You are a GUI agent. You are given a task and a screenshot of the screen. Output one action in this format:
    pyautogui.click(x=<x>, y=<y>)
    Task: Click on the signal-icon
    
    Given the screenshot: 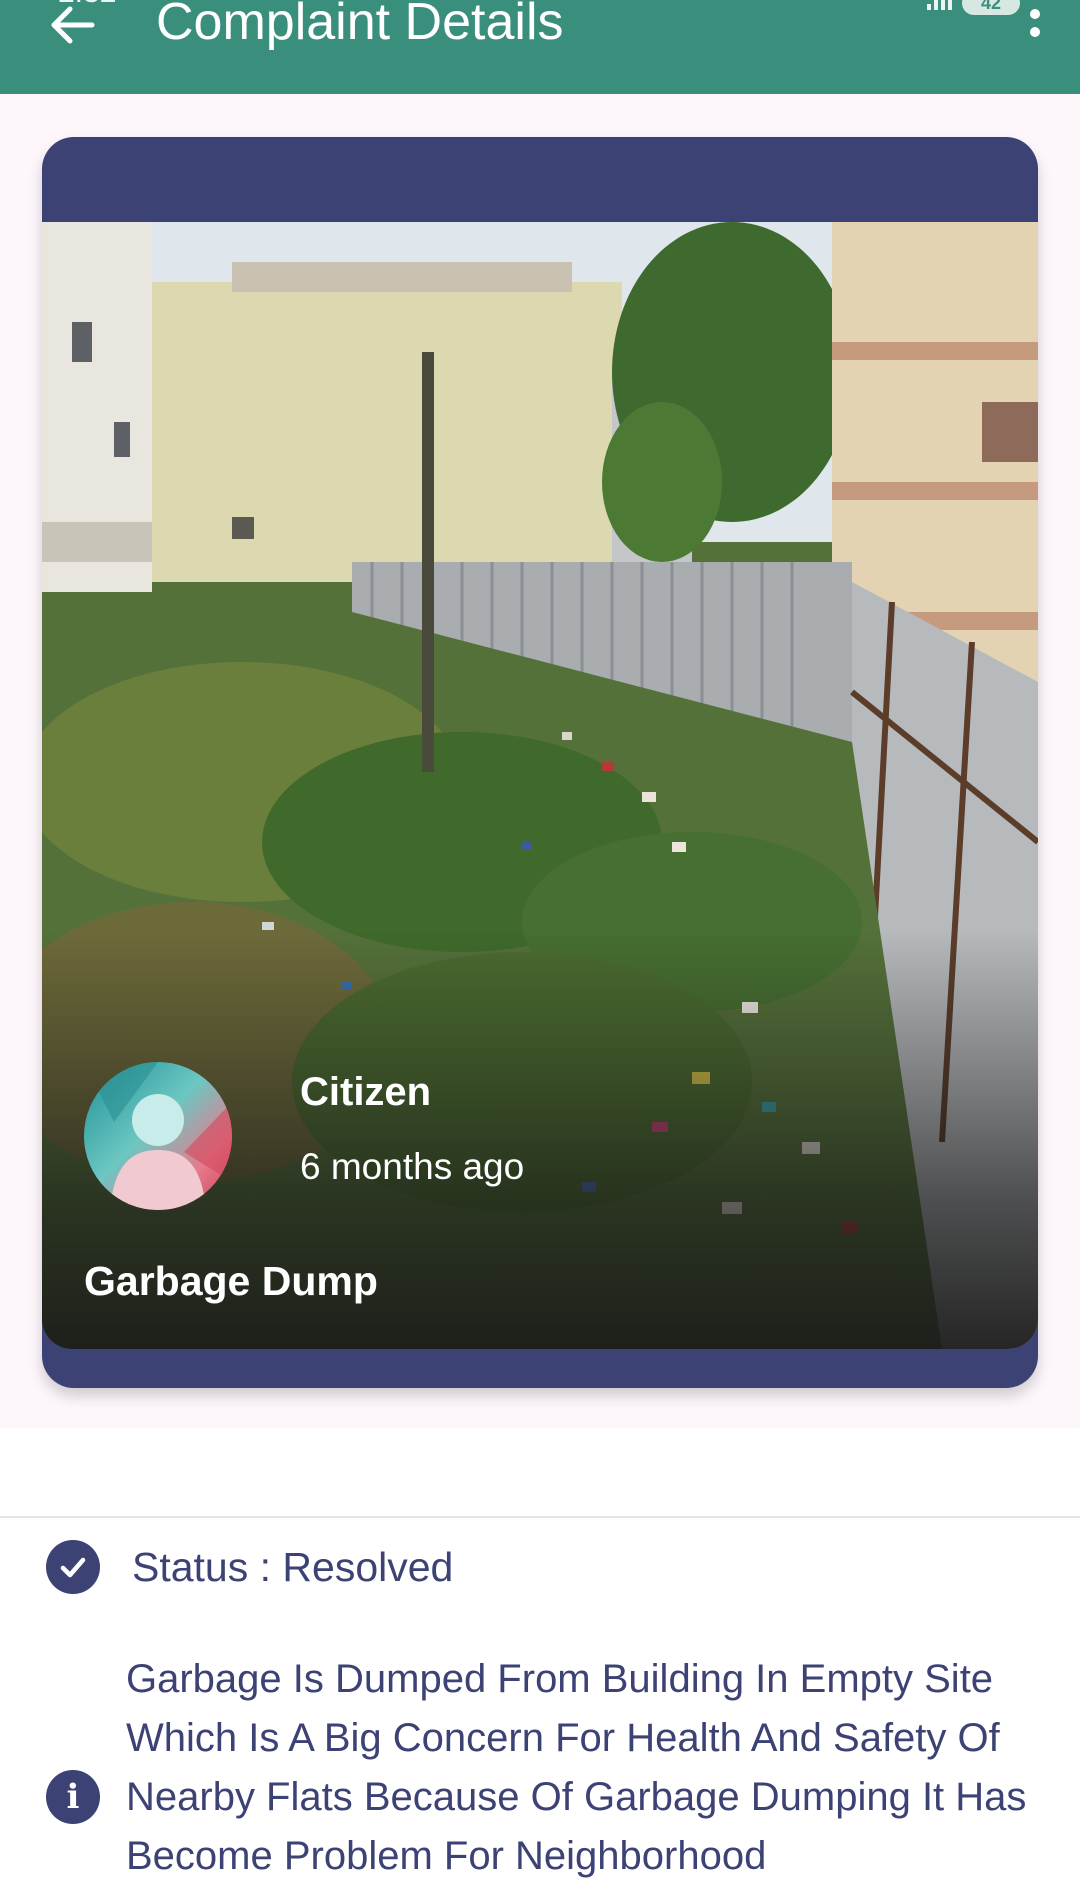 What is the action you would take?
    pyautogui.click(x=939, y=8)
    